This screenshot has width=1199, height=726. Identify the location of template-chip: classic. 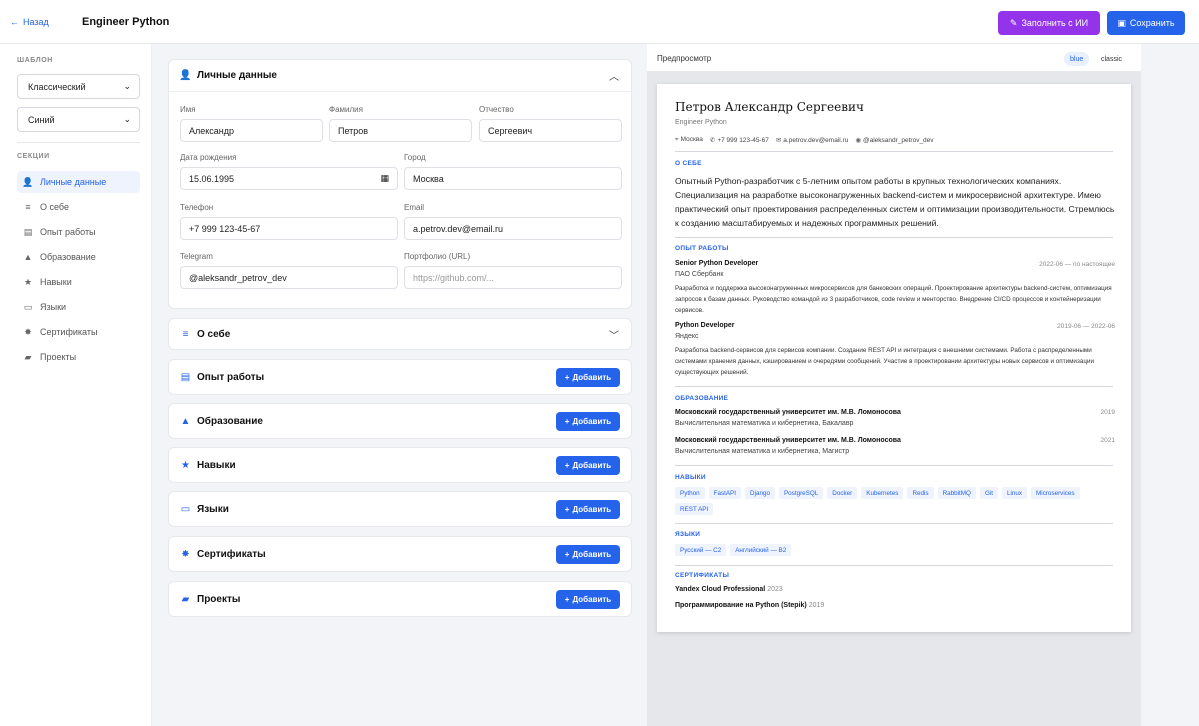
(1112, 59).